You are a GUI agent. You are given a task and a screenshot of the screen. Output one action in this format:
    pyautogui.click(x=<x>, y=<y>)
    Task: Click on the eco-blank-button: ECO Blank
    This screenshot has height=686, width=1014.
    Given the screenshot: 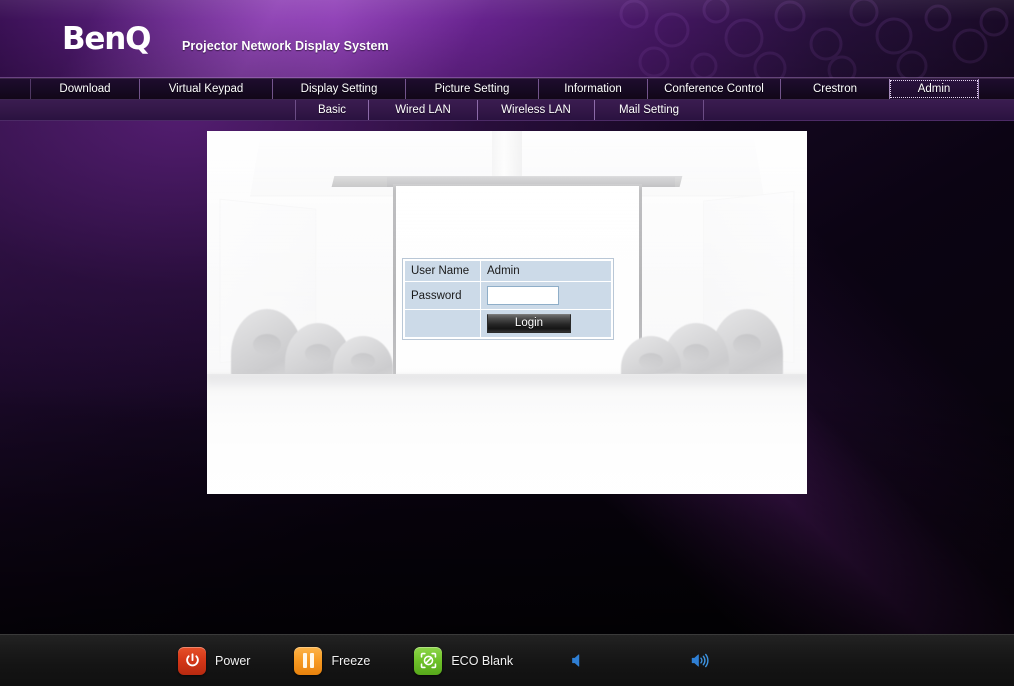 What is the action you would take?
    pyautogui.click(x=464, y=660)
    